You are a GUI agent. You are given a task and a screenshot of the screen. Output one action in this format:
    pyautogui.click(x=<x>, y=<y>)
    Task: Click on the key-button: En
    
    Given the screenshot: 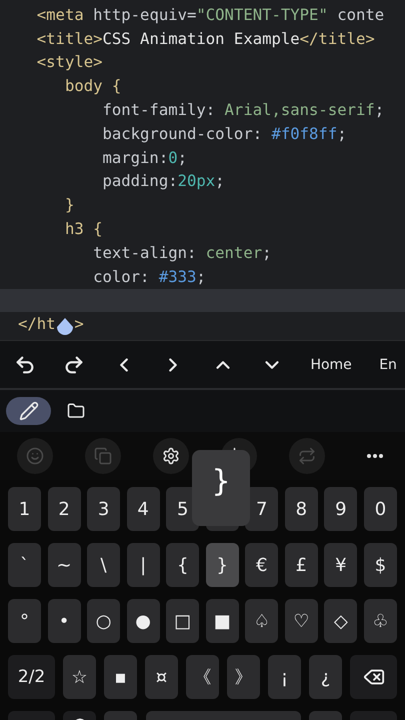 What is the action you would take?
    pyautogui.click(x=388, y=364)
    